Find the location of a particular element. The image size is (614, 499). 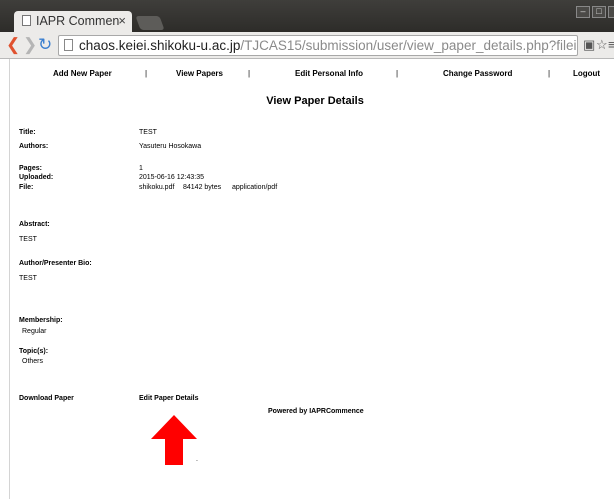

back-icon: ❮ is located at coordinates (13, 45).